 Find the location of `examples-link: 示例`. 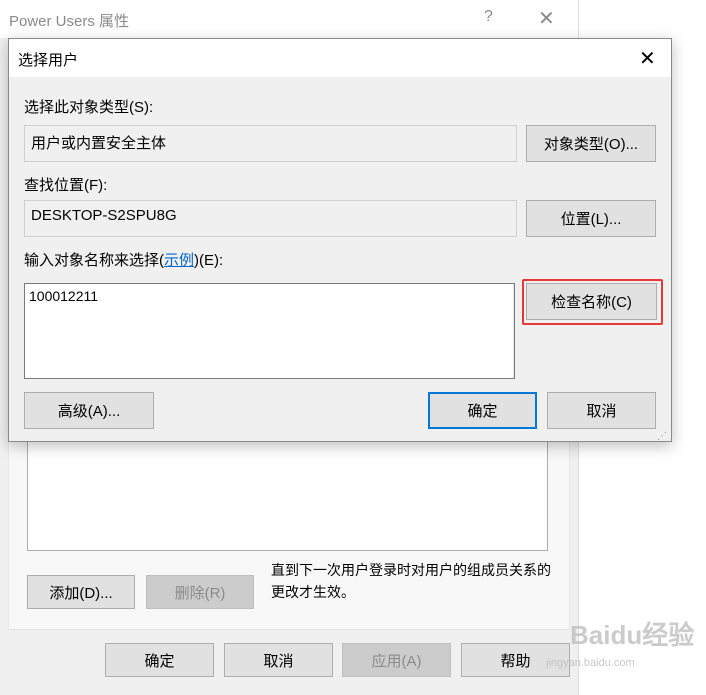

examples-link: 示例 is located at coordinates (179, 260).